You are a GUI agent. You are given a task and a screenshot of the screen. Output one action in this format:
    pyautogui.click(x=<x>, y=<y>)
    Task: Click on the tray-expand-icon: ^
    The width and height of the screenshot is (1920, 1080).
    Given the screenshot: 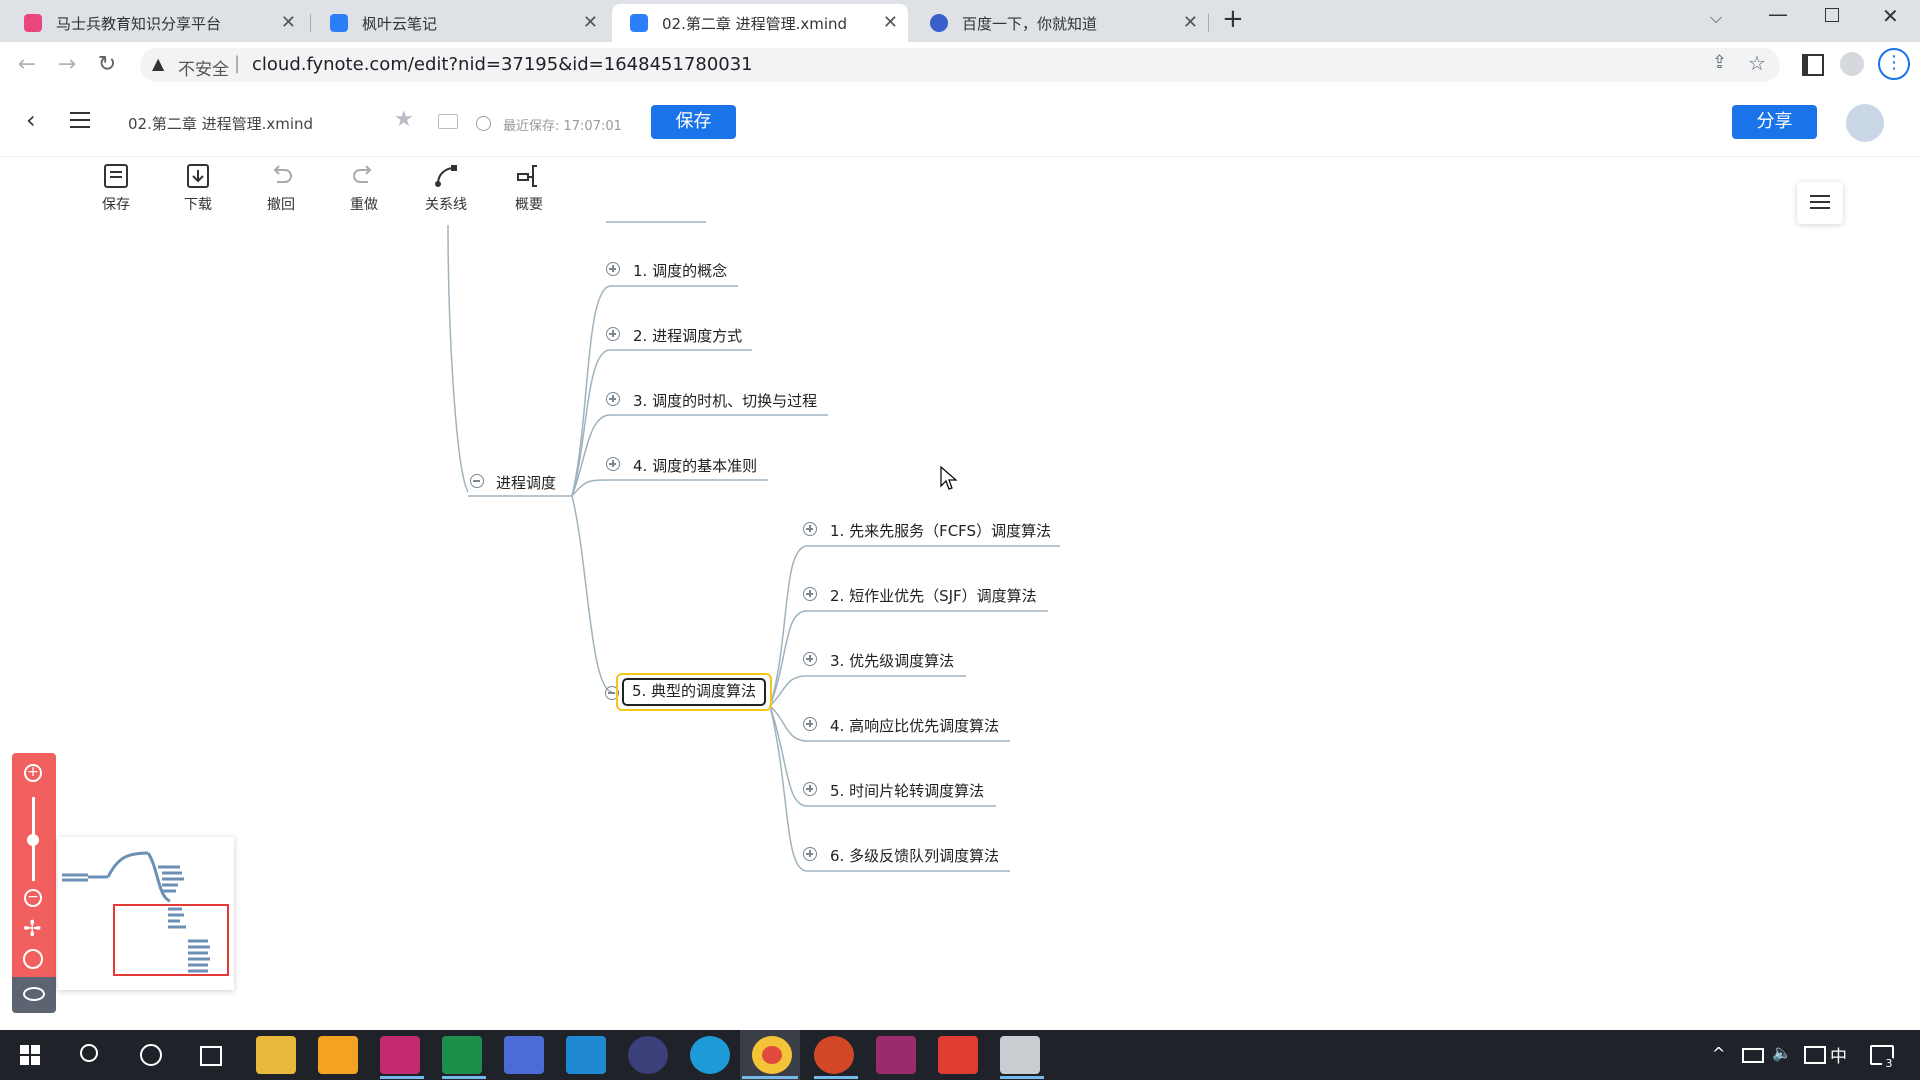 What is the action you would take?
    pyautogui.click(x=1718, y=1053)
    